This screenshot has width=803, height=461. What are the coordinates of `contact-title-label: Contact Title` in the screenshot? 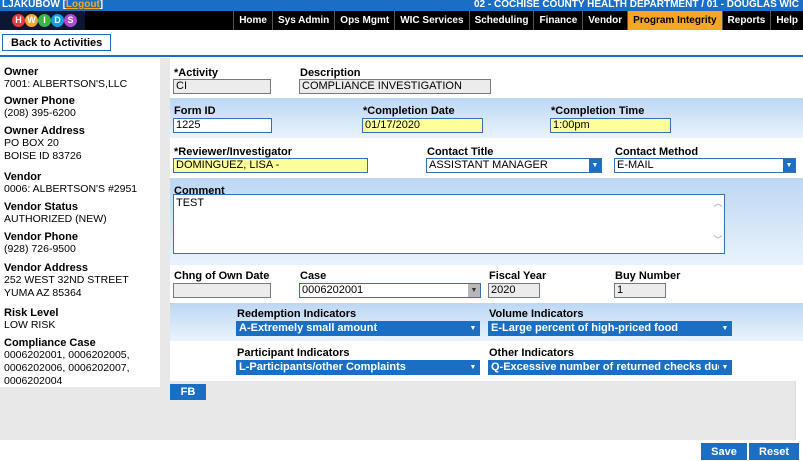 It's located at (460, 152).